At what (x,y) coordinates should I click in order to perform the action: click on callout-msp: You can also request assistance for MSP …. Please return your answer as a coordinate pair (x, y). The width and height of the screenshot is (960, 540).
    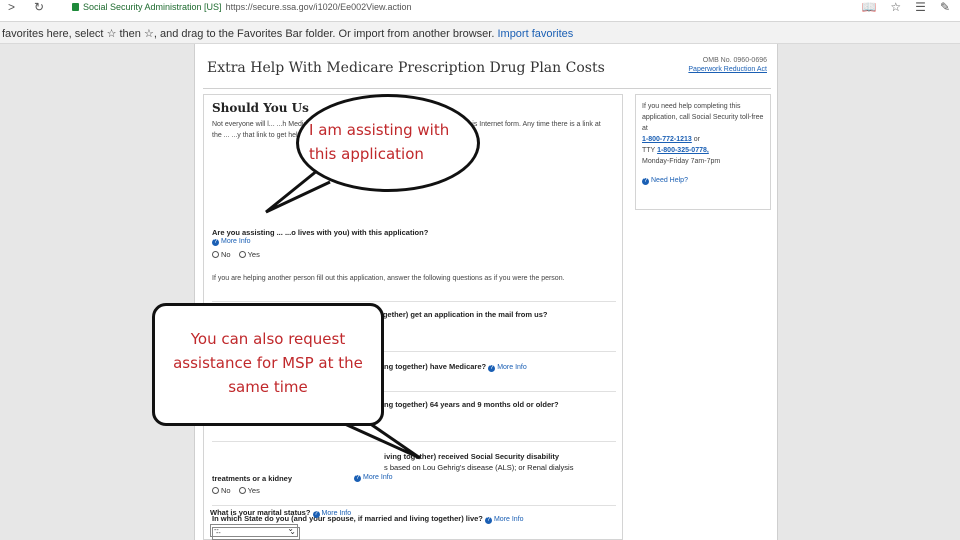
    Looking at the image, I should click on (268, 364).